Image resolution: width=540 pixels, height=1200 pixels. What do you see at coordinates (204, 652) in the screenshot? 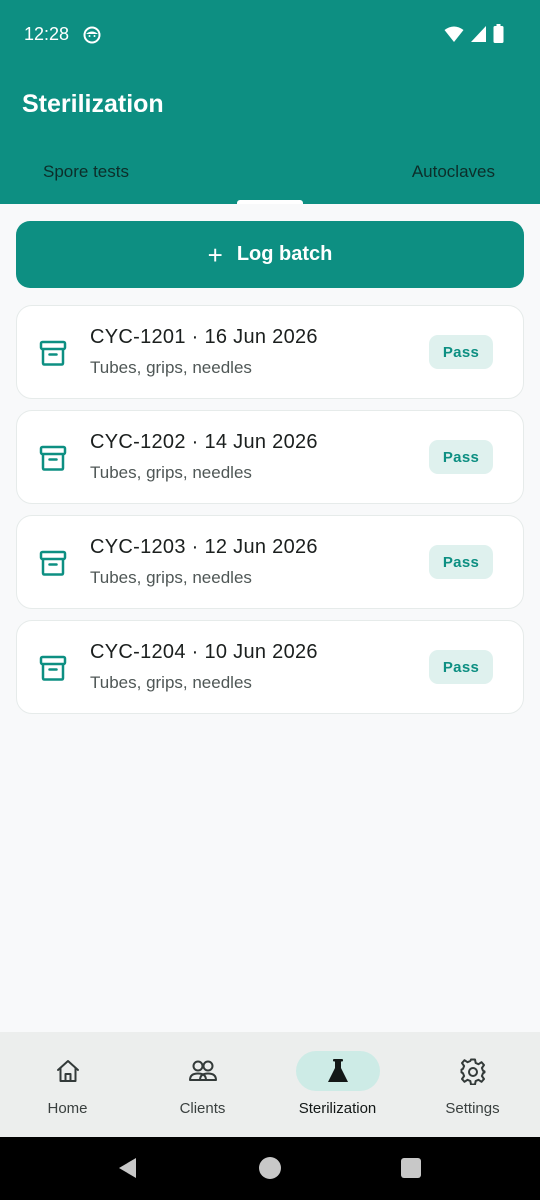
I see `cycle-title: CYC-1204 · 10 Jun 2026` at bounding box center [204, 652].